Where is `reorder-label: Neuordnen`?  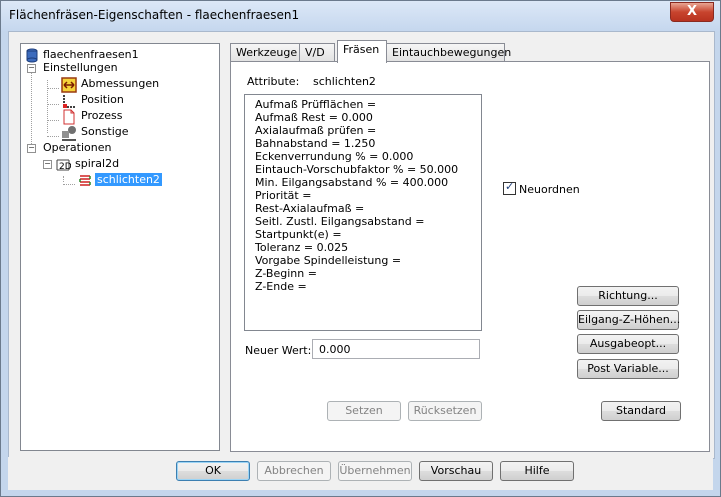 reorder-label: Neuordnen is located at coordinates (549, 189).